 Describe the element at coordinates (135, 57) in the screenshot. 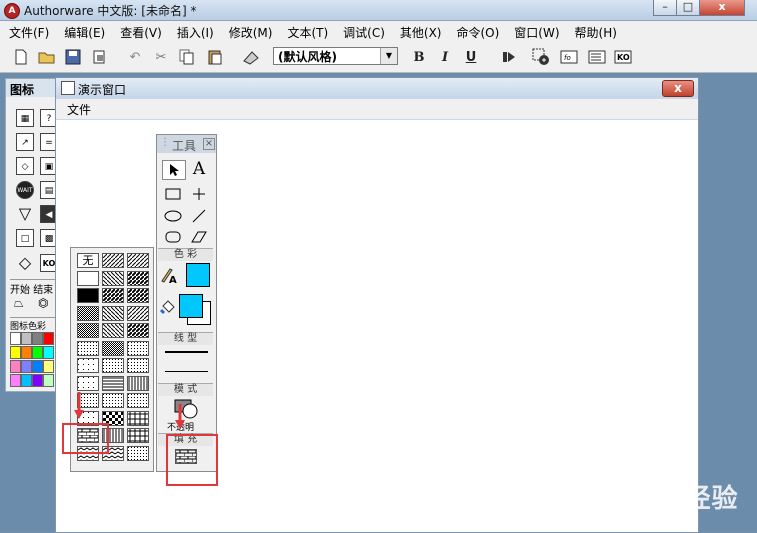

I see `undo-icon: ↶` at that location.